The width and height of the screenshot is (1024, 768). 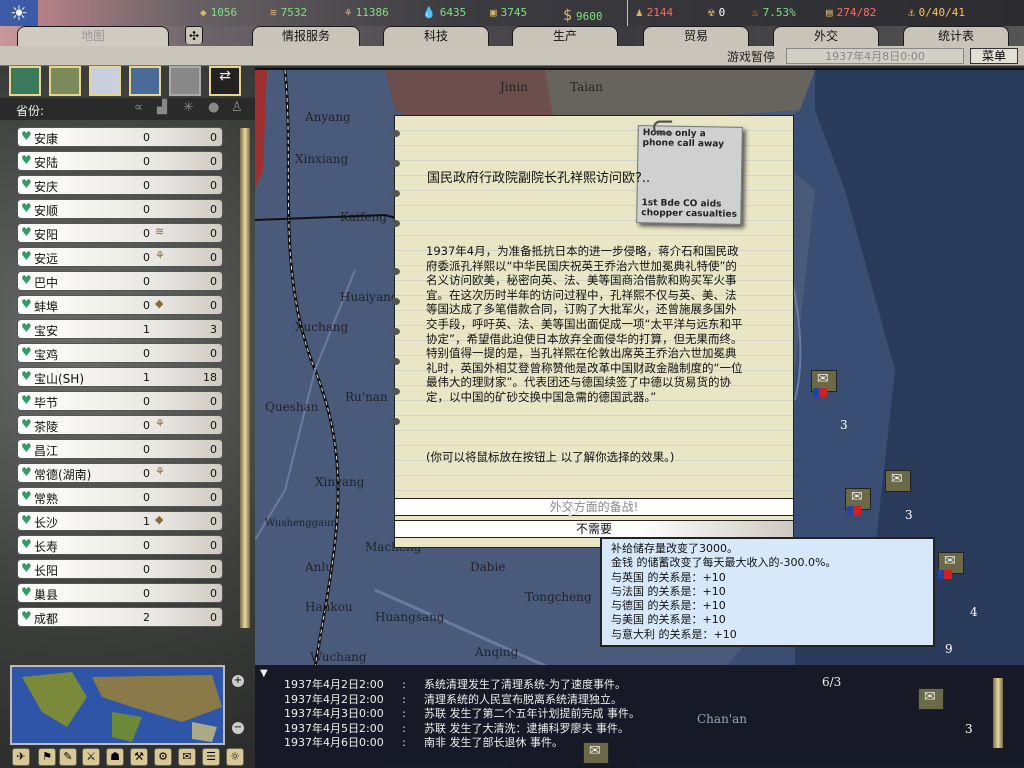 I want to click on toolbar-icon-7: ⚙, so click(x=163, y=757).